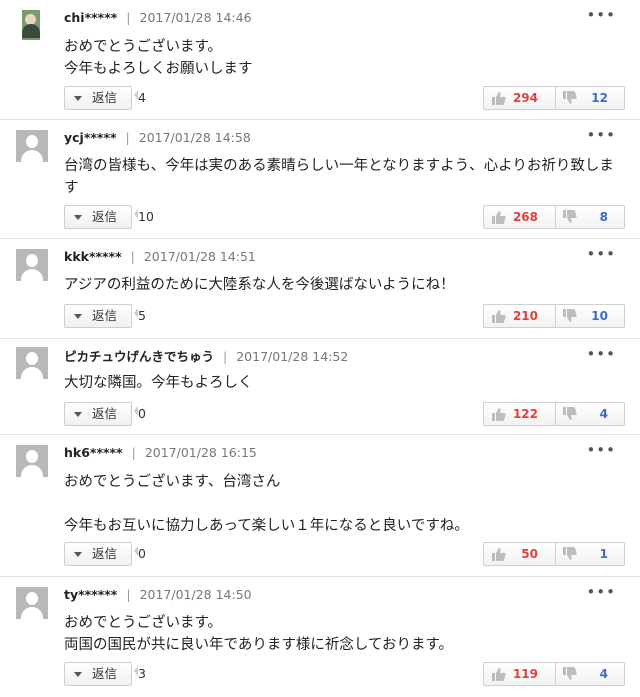 This screenshot has height=697, width=640. I want to click on username: hk6*****, so click(93, 452).